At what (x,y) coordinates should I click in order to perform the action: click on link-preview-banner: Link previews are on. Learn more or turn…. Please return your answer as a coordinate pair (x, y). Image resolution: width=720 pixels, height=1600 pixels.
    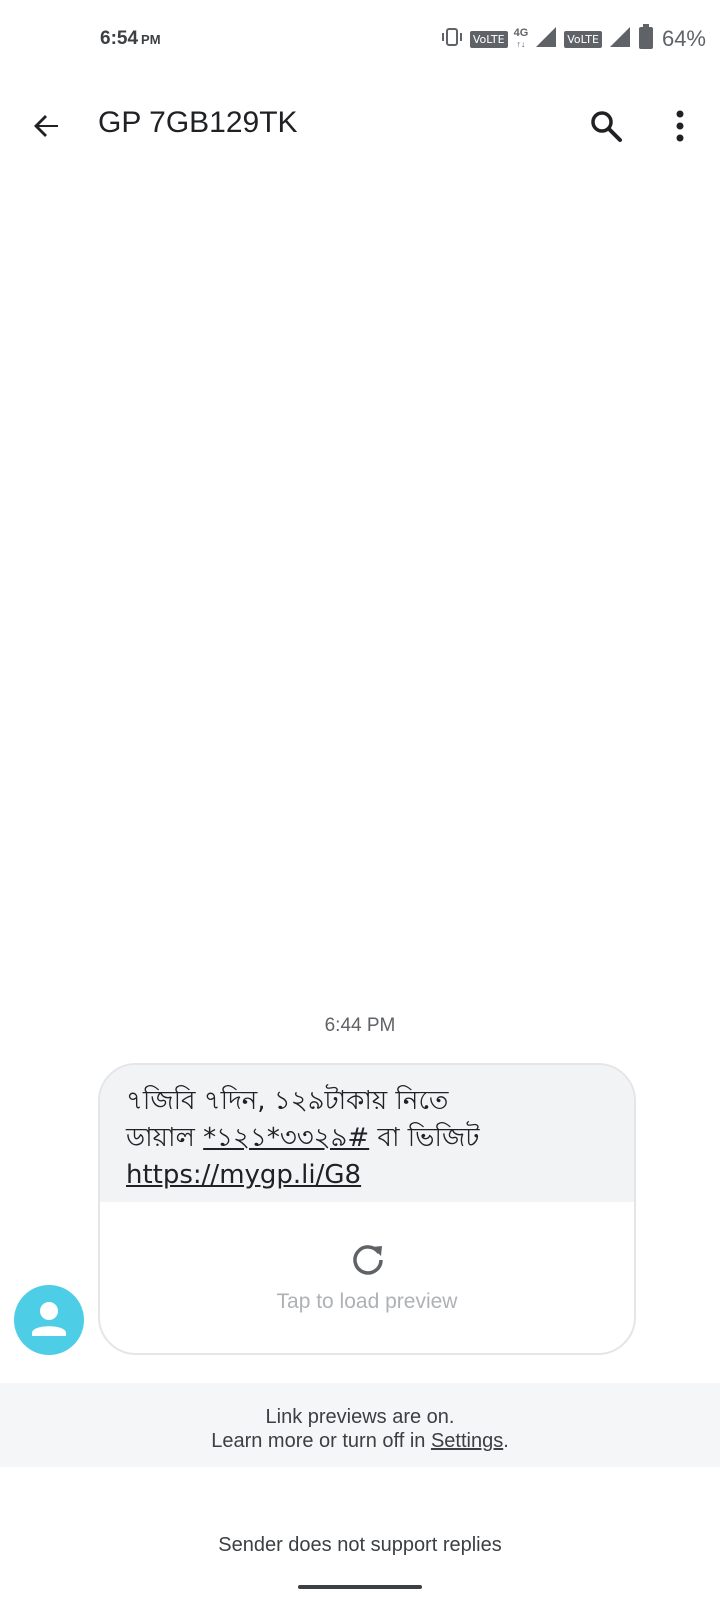
    Looking at the image, I should click on (360, 1425).